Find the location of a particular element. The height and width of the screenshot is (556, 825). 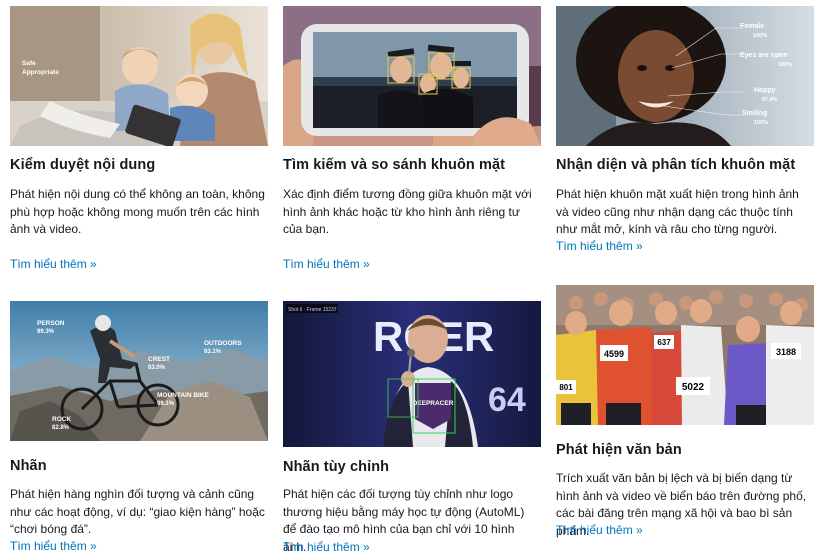

attr-happy-label: Happy is located at coordinates (765, 90).